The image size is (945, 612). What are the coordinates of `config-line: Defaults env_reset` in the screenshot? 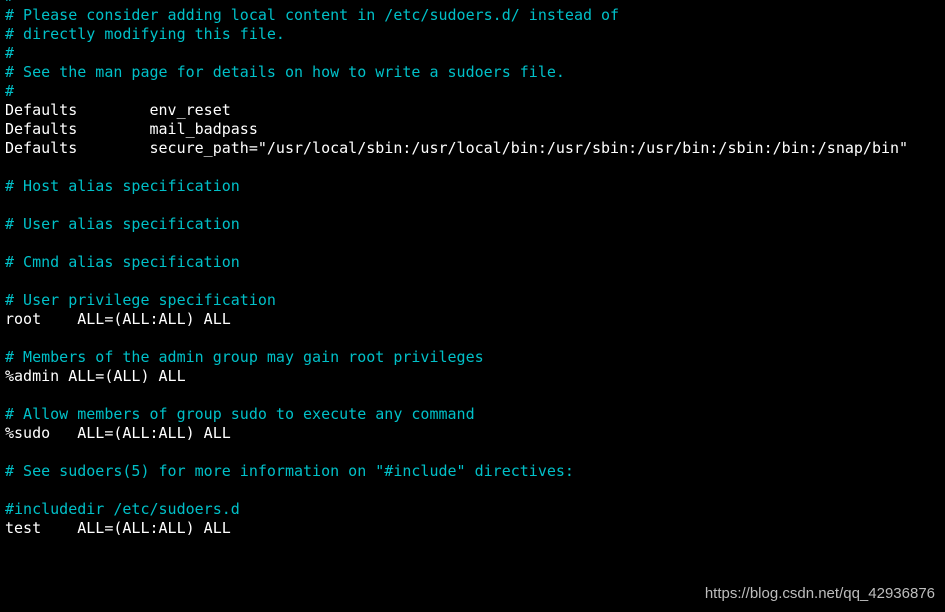 It's located at (118, 110).